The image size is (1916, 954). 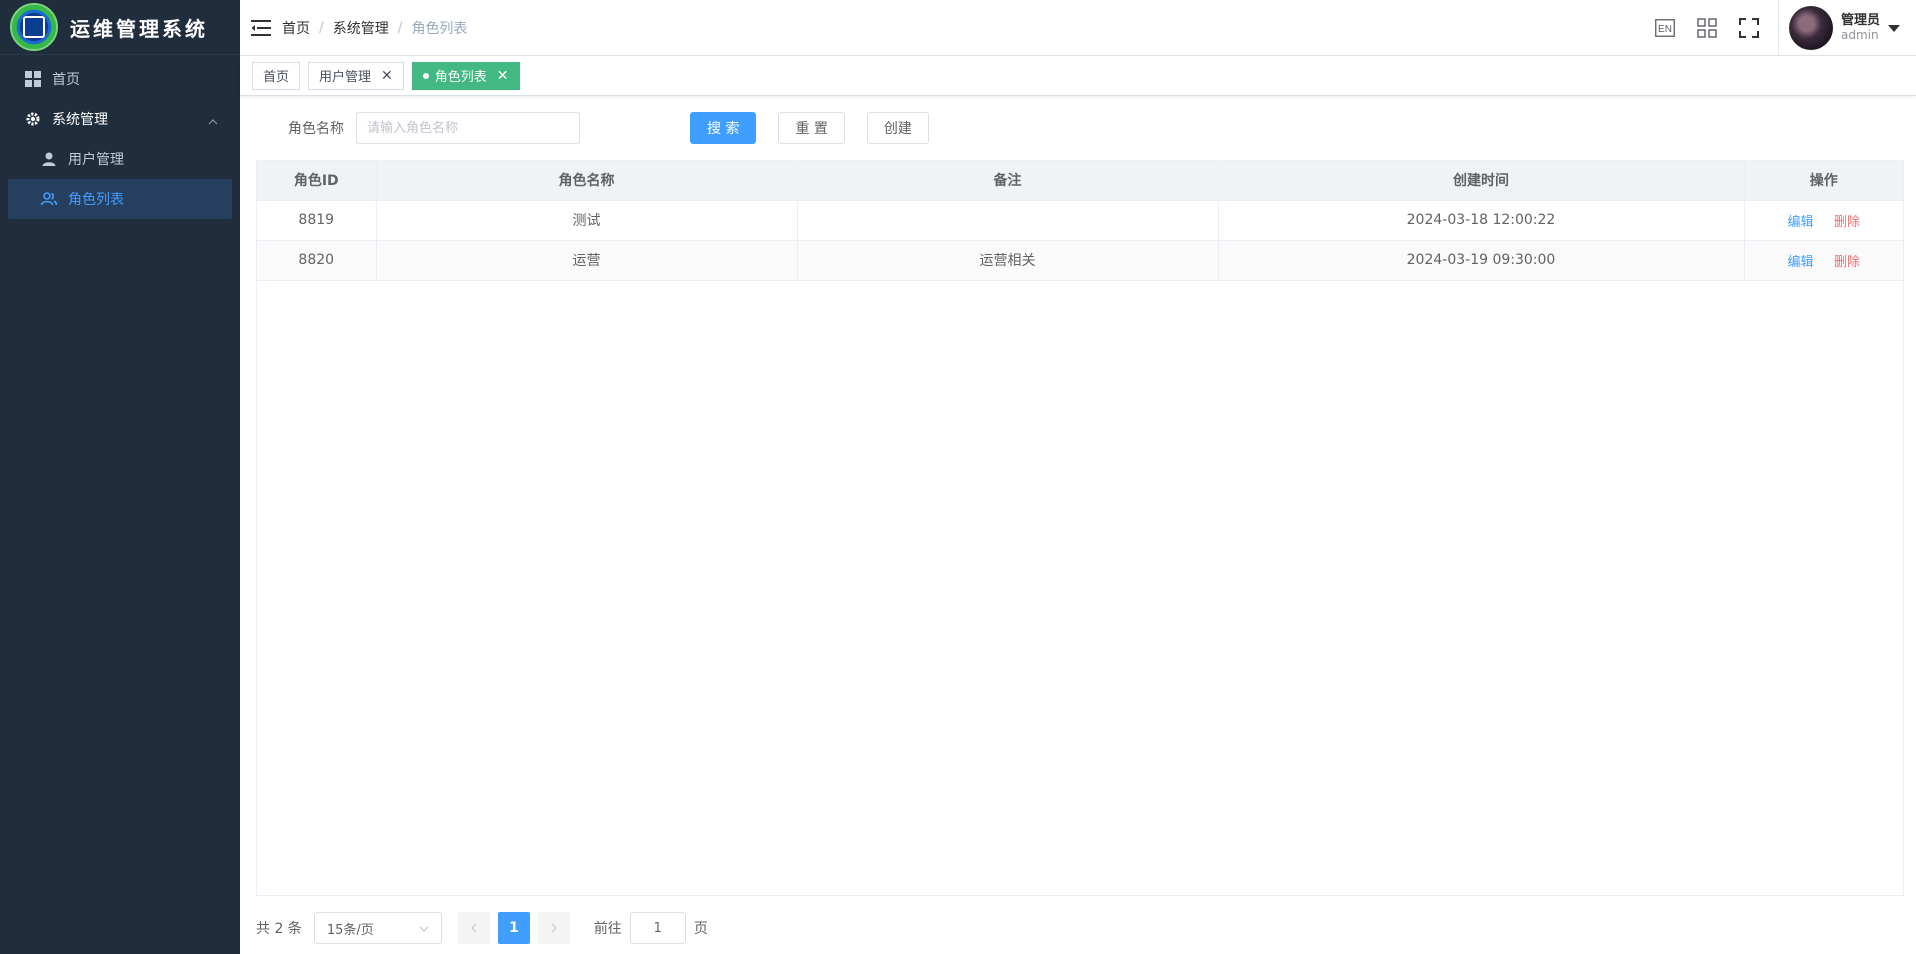 I want to click on page-number-current: 1, so click(x=513, y=928).